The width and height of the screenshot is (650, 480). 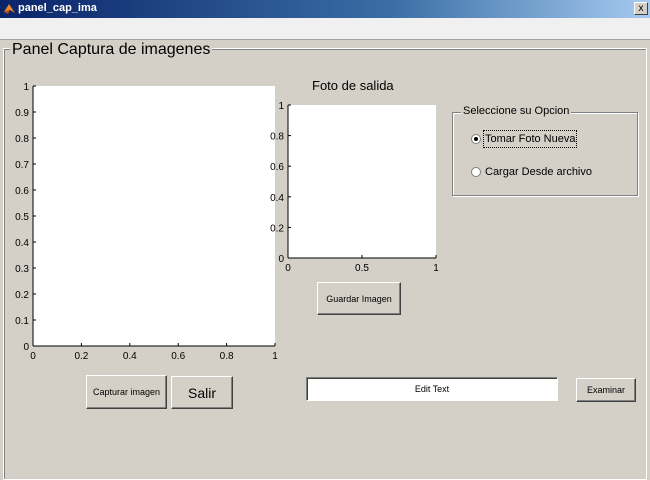 What do you see at coordinates (22, 217) in the screenshot?
I see `axes1-ytick-label: 0.5` at bounding box center [22, 217].